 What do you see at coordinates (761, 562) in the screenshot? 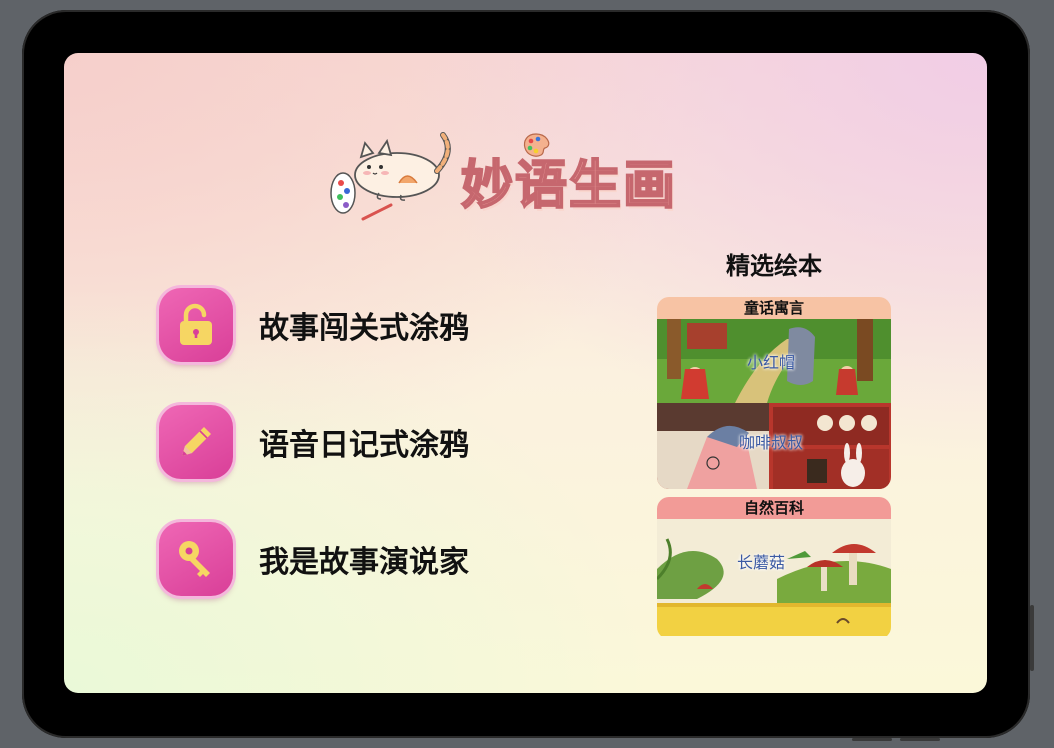
I see `book-title: 长蘑菇` at bounding box center [761, 562].